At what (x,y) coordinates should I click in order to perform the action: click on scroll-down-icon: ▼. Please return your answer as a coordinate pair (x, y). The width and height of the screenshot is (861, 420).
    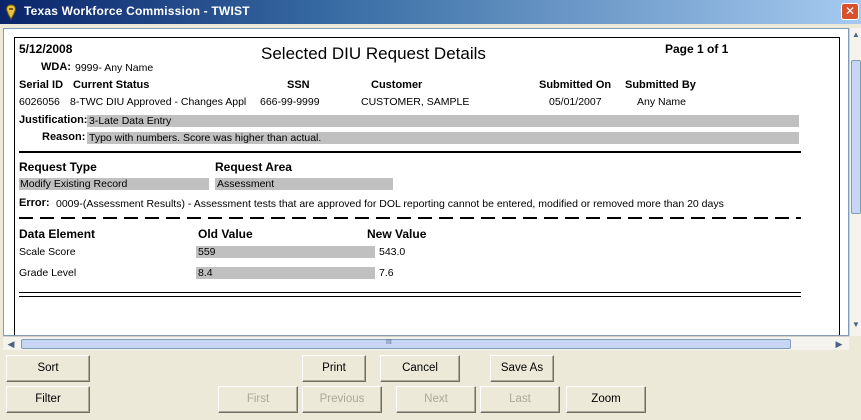
    Looking at the image, I should click on (855, 326).